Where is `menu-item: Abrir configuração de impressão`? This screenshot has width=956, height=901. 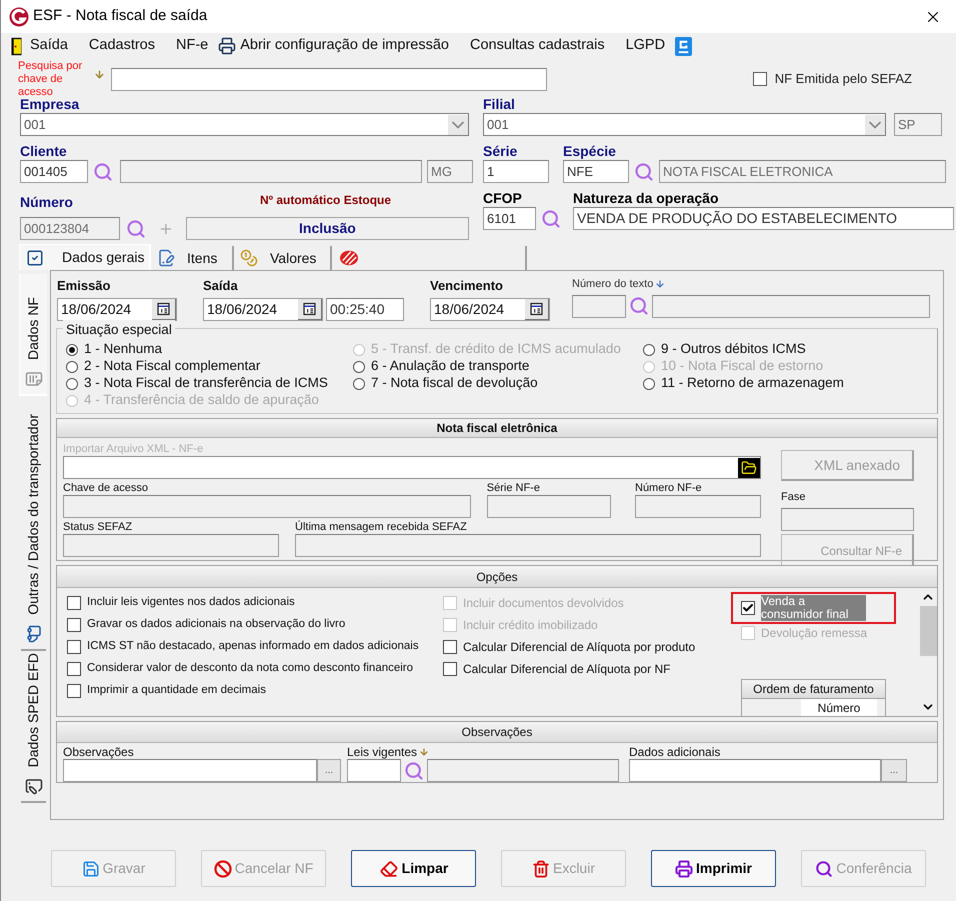
menu-item: Abrir configuração de impressão is located at coordinates (344, 46).